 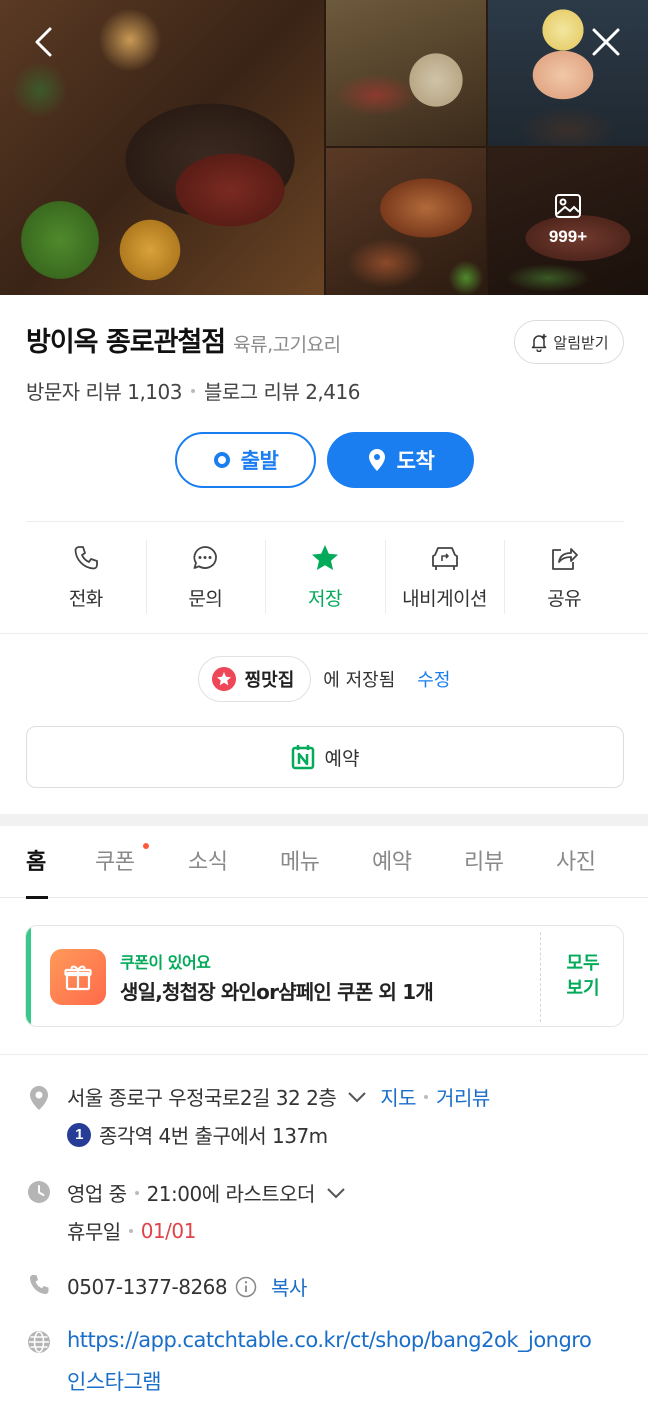 What do you see at coordinates (583, 963) in the screenshot?
I see `view-all-line1: 모두` at bounding box center [583, 963].